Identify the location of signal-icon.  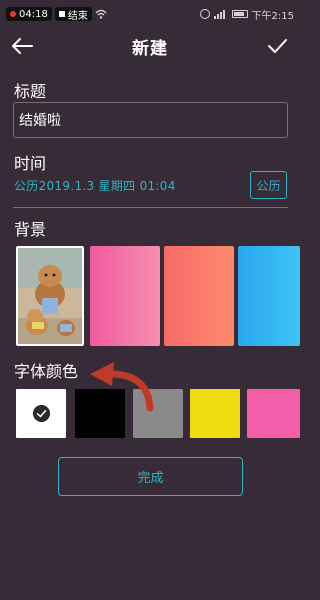
(219, 14).